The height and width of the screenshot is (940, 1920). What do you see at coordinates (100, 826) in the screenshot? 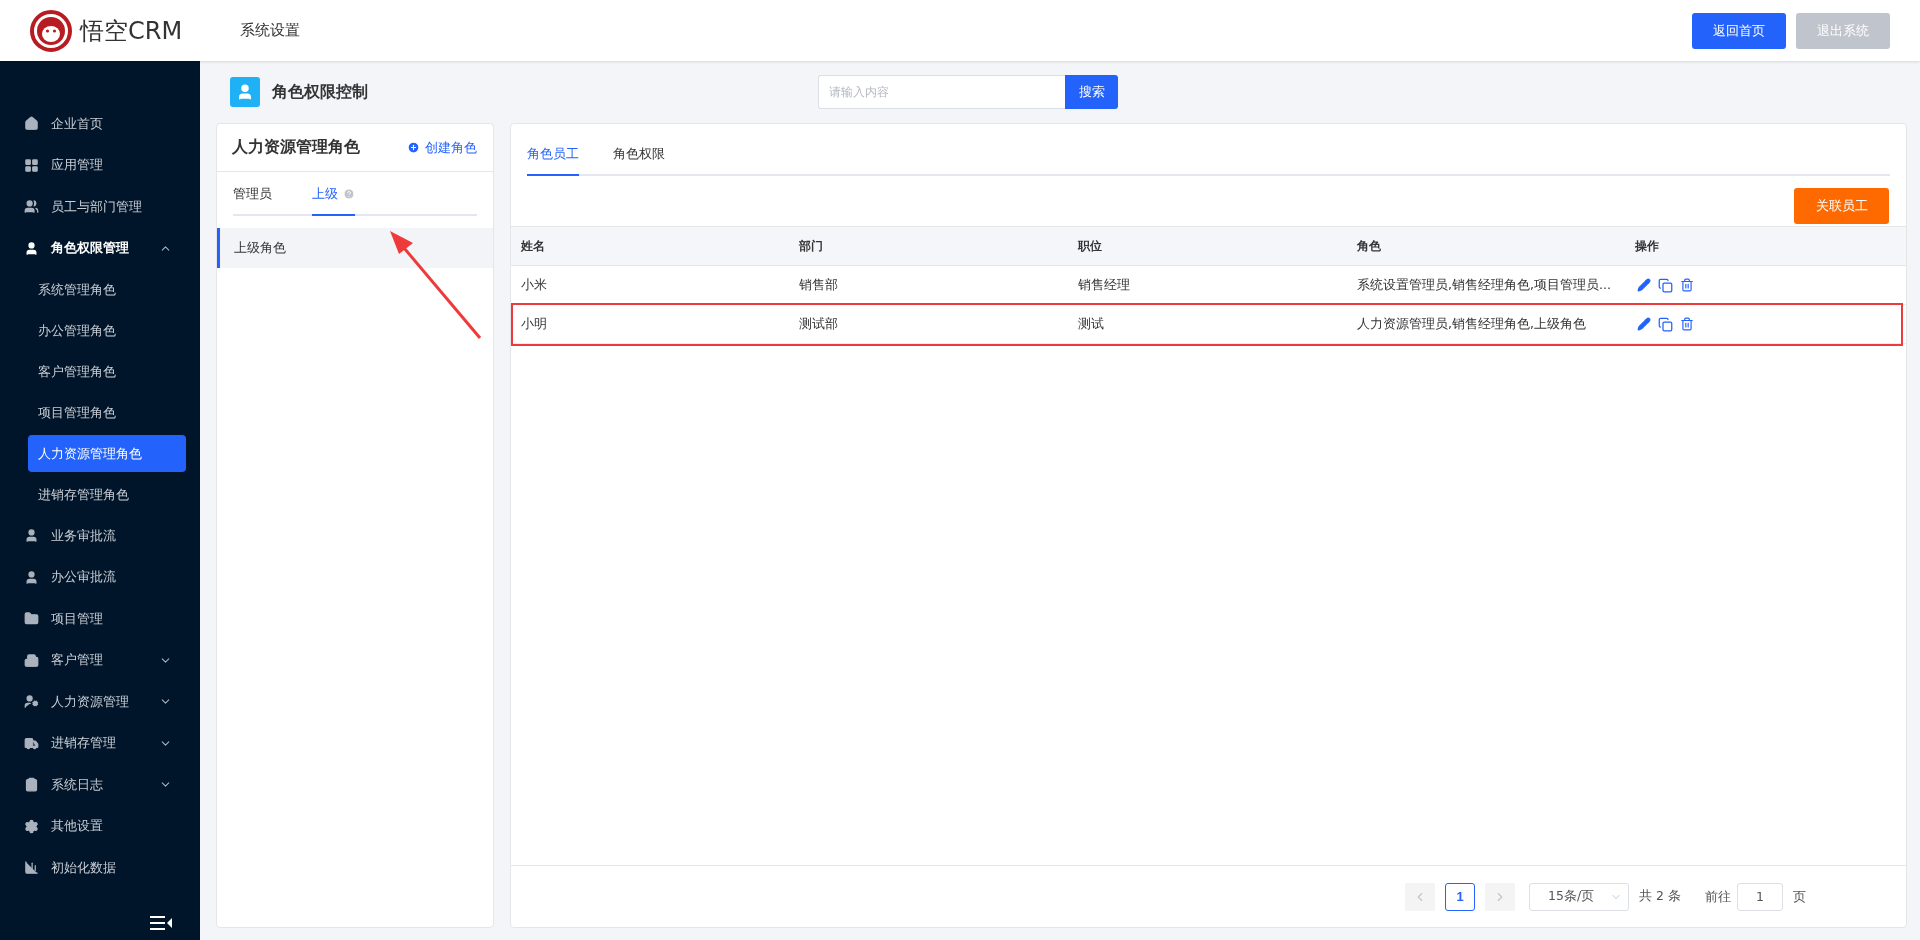
I see `sidebar-item: 其他设置` at bounding box center [100, 826].